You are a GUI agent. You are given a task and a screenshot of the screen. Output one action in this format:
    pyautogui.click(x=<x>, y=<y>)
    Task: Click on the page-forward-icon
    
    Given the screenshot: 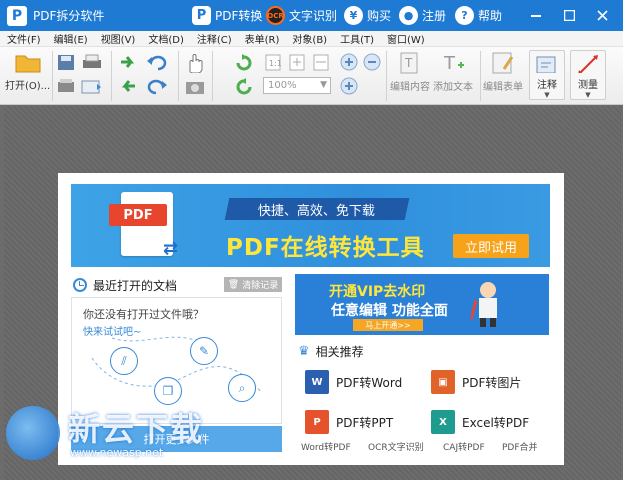 What is the action you would take?
    pyautogui.click(x=128, y=62)
    